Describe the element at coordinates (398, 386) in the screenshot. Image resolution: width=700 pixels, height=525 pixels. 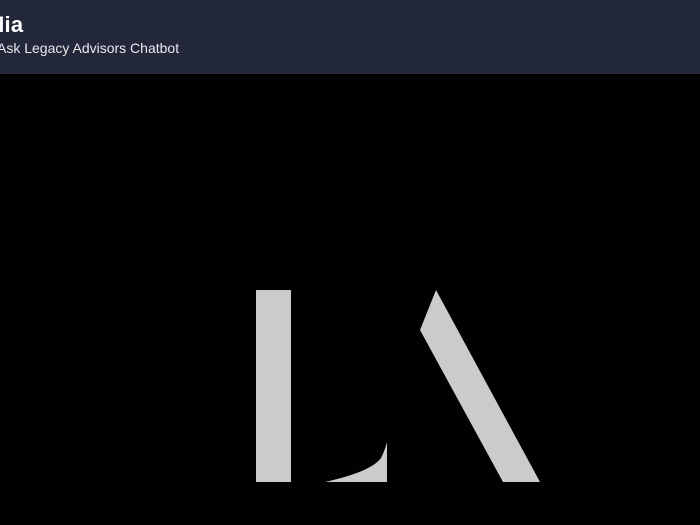
I see `legacy-advisors-logo-icon` at that location.